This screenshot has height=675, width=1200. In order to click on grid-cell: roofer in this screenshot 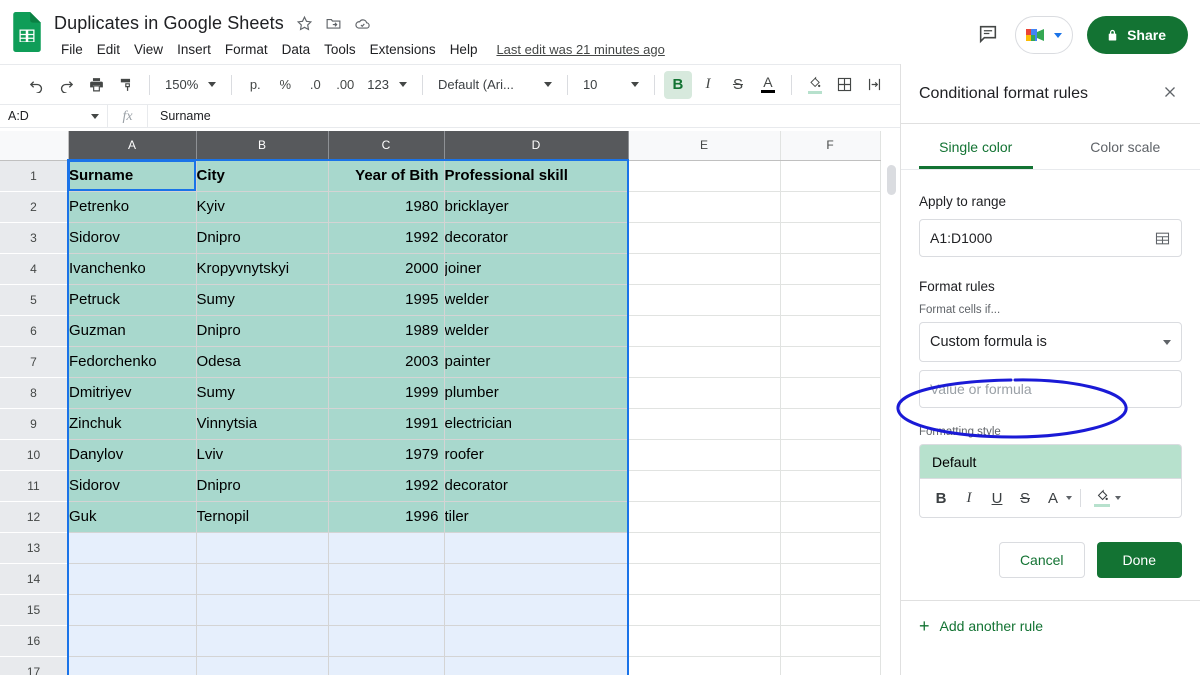, I will do `click(536, 455)`.